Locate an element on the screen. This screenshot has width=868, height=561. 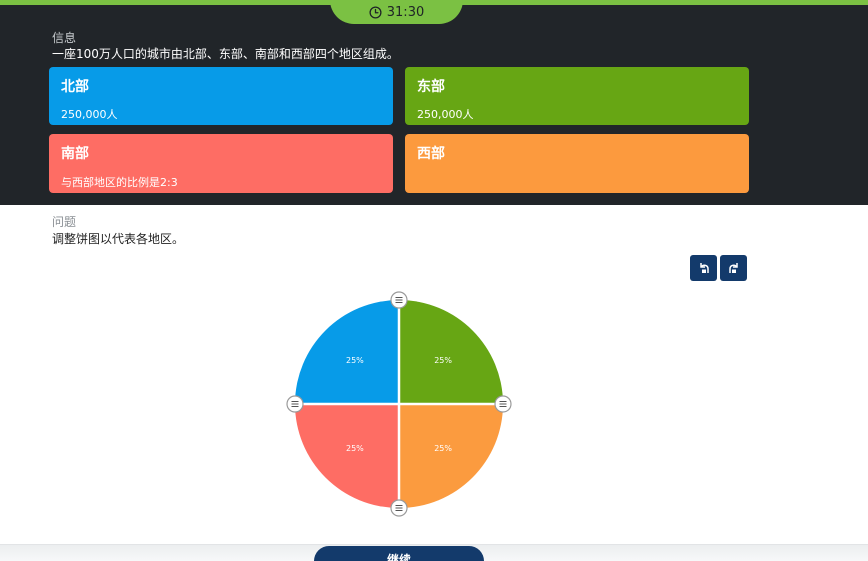
undo-button is located at coordinates (703, 268).